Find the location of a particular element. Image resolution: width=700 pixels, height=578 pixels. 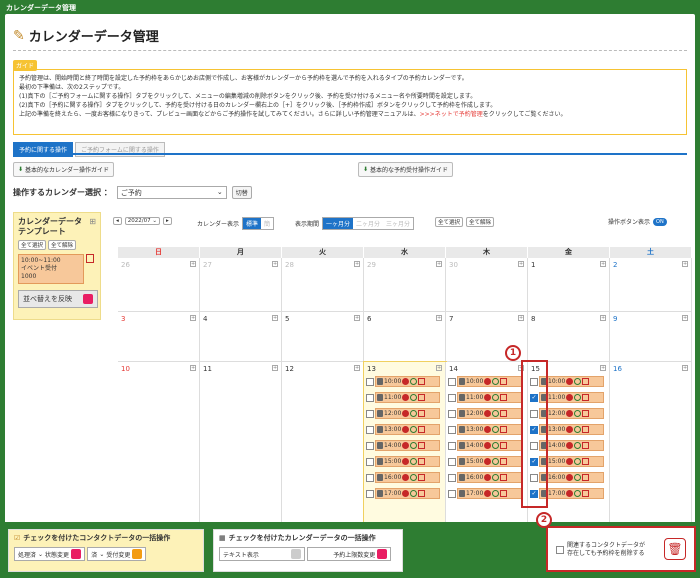

template-select-all-button: 全て選択 is located at coordinates (32, 245).